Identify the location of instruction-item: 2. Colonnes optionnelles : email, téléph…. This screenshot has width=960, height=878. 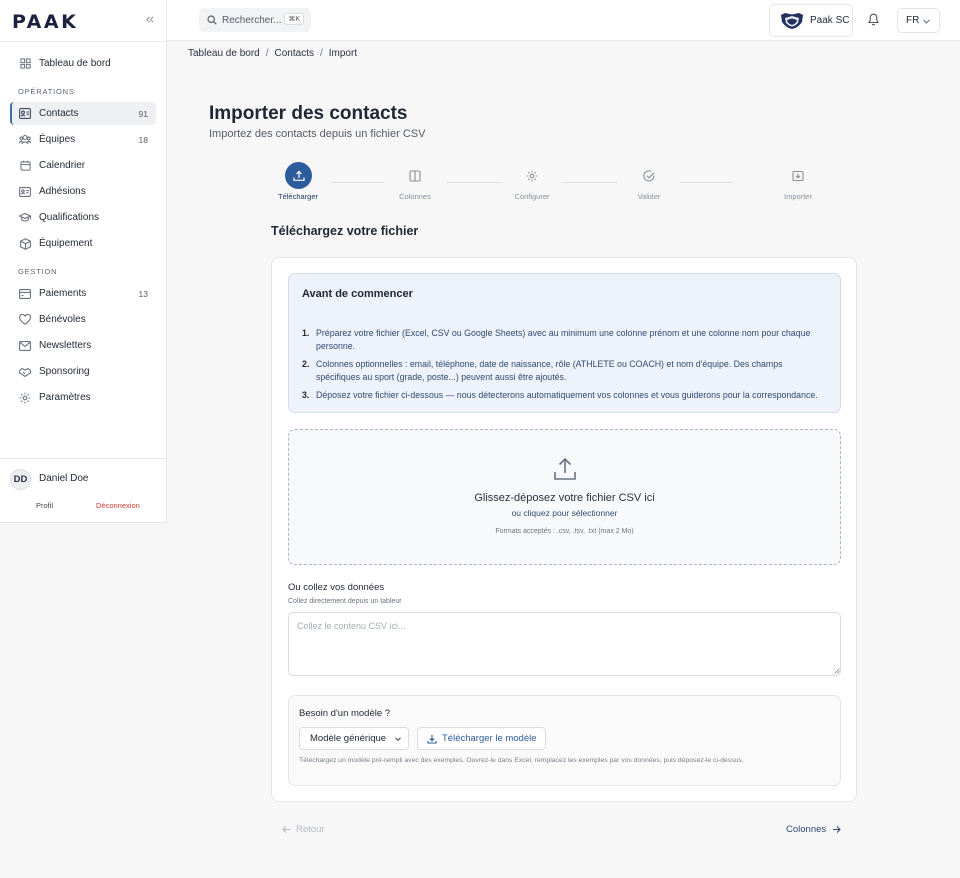
(562, 371).